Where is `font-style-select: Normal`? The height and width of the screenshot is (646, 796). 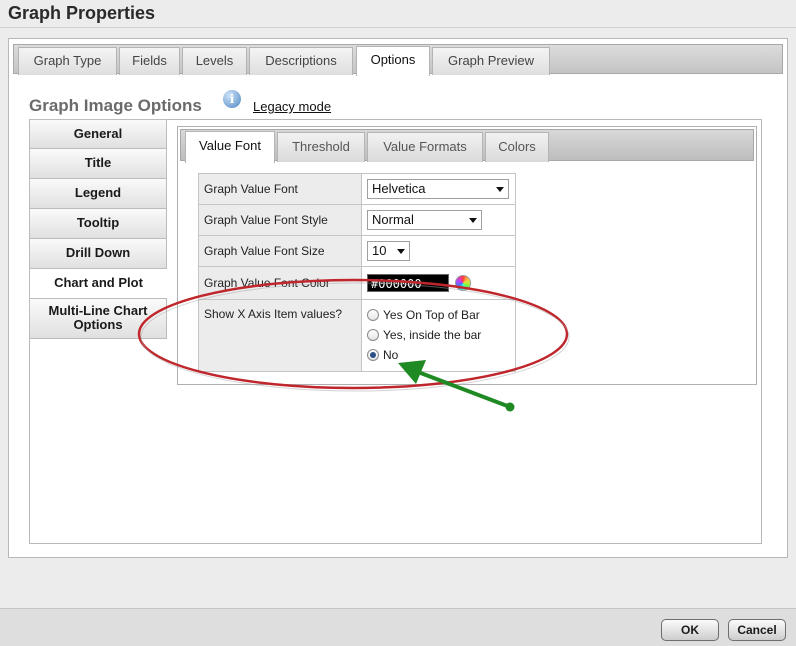
font-style-select: Normal is located at coordinates (424, 220).